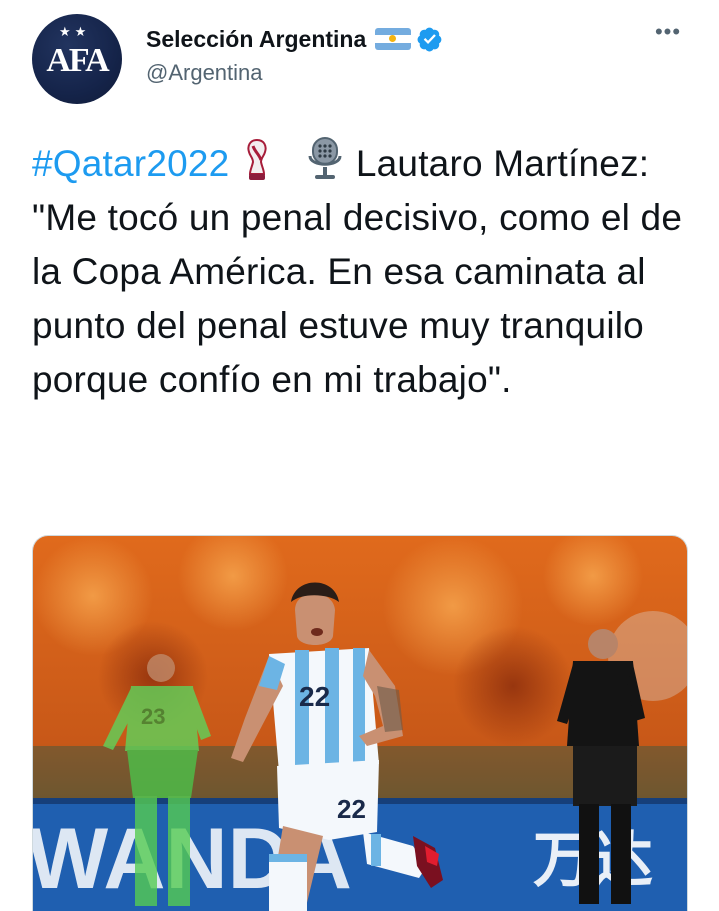  Describe the element at coordinates (325, 159) in the screenshot. I see `microphone-icon` at that location.